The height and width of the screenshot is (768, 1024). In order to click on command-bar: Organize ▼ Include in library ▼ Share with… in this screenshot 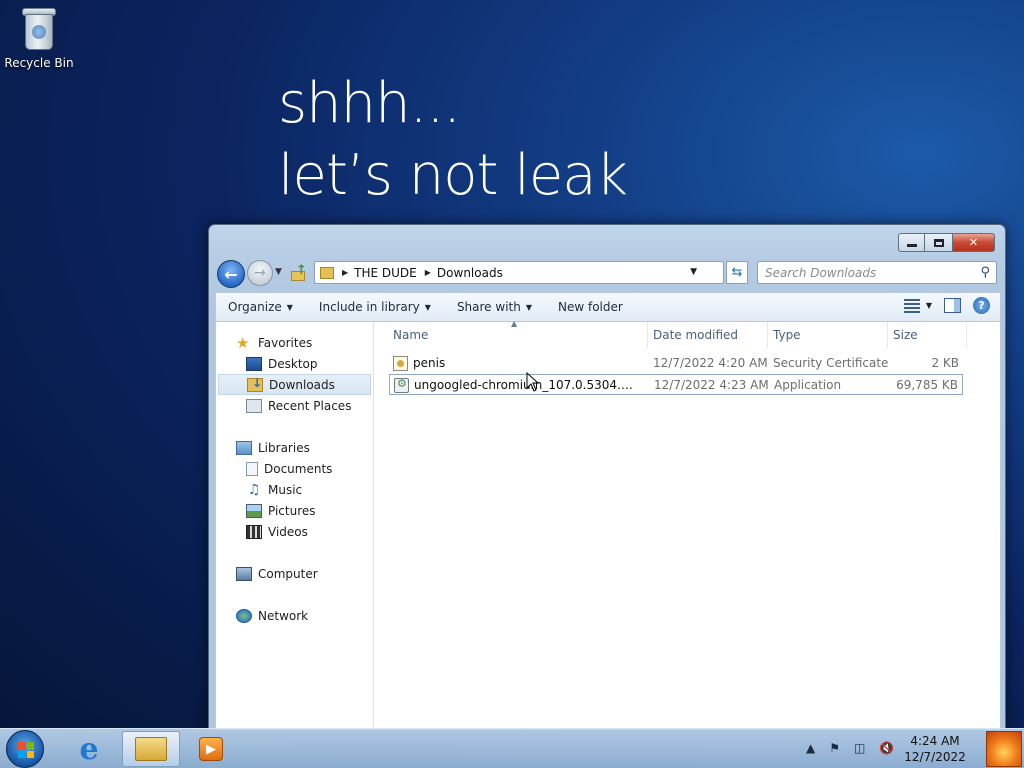, I will do `click(608, 307)`.